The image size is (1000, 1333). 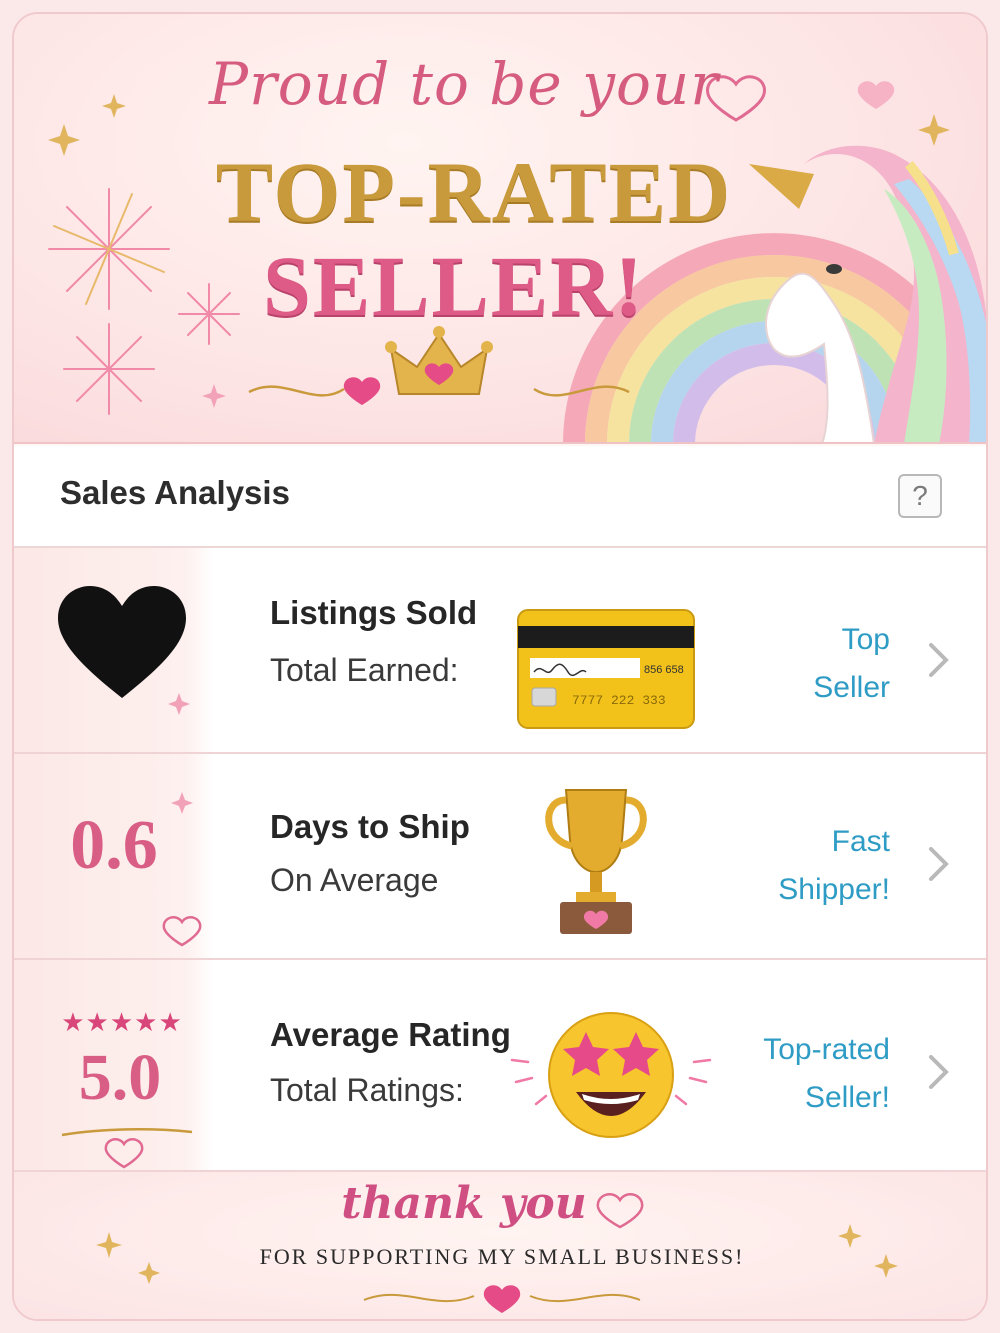 I want to click on star-struck-emoji-icon, so click(x=611, y=1075).